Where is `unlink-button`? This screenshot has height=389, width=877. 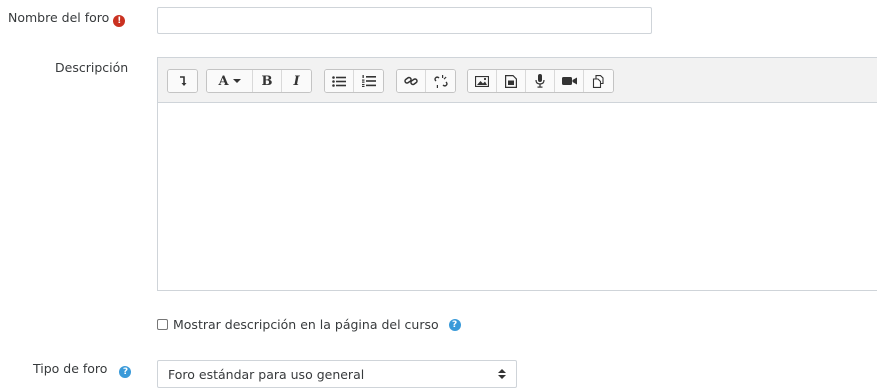
unlink-button is located at coordinates (440, 81).